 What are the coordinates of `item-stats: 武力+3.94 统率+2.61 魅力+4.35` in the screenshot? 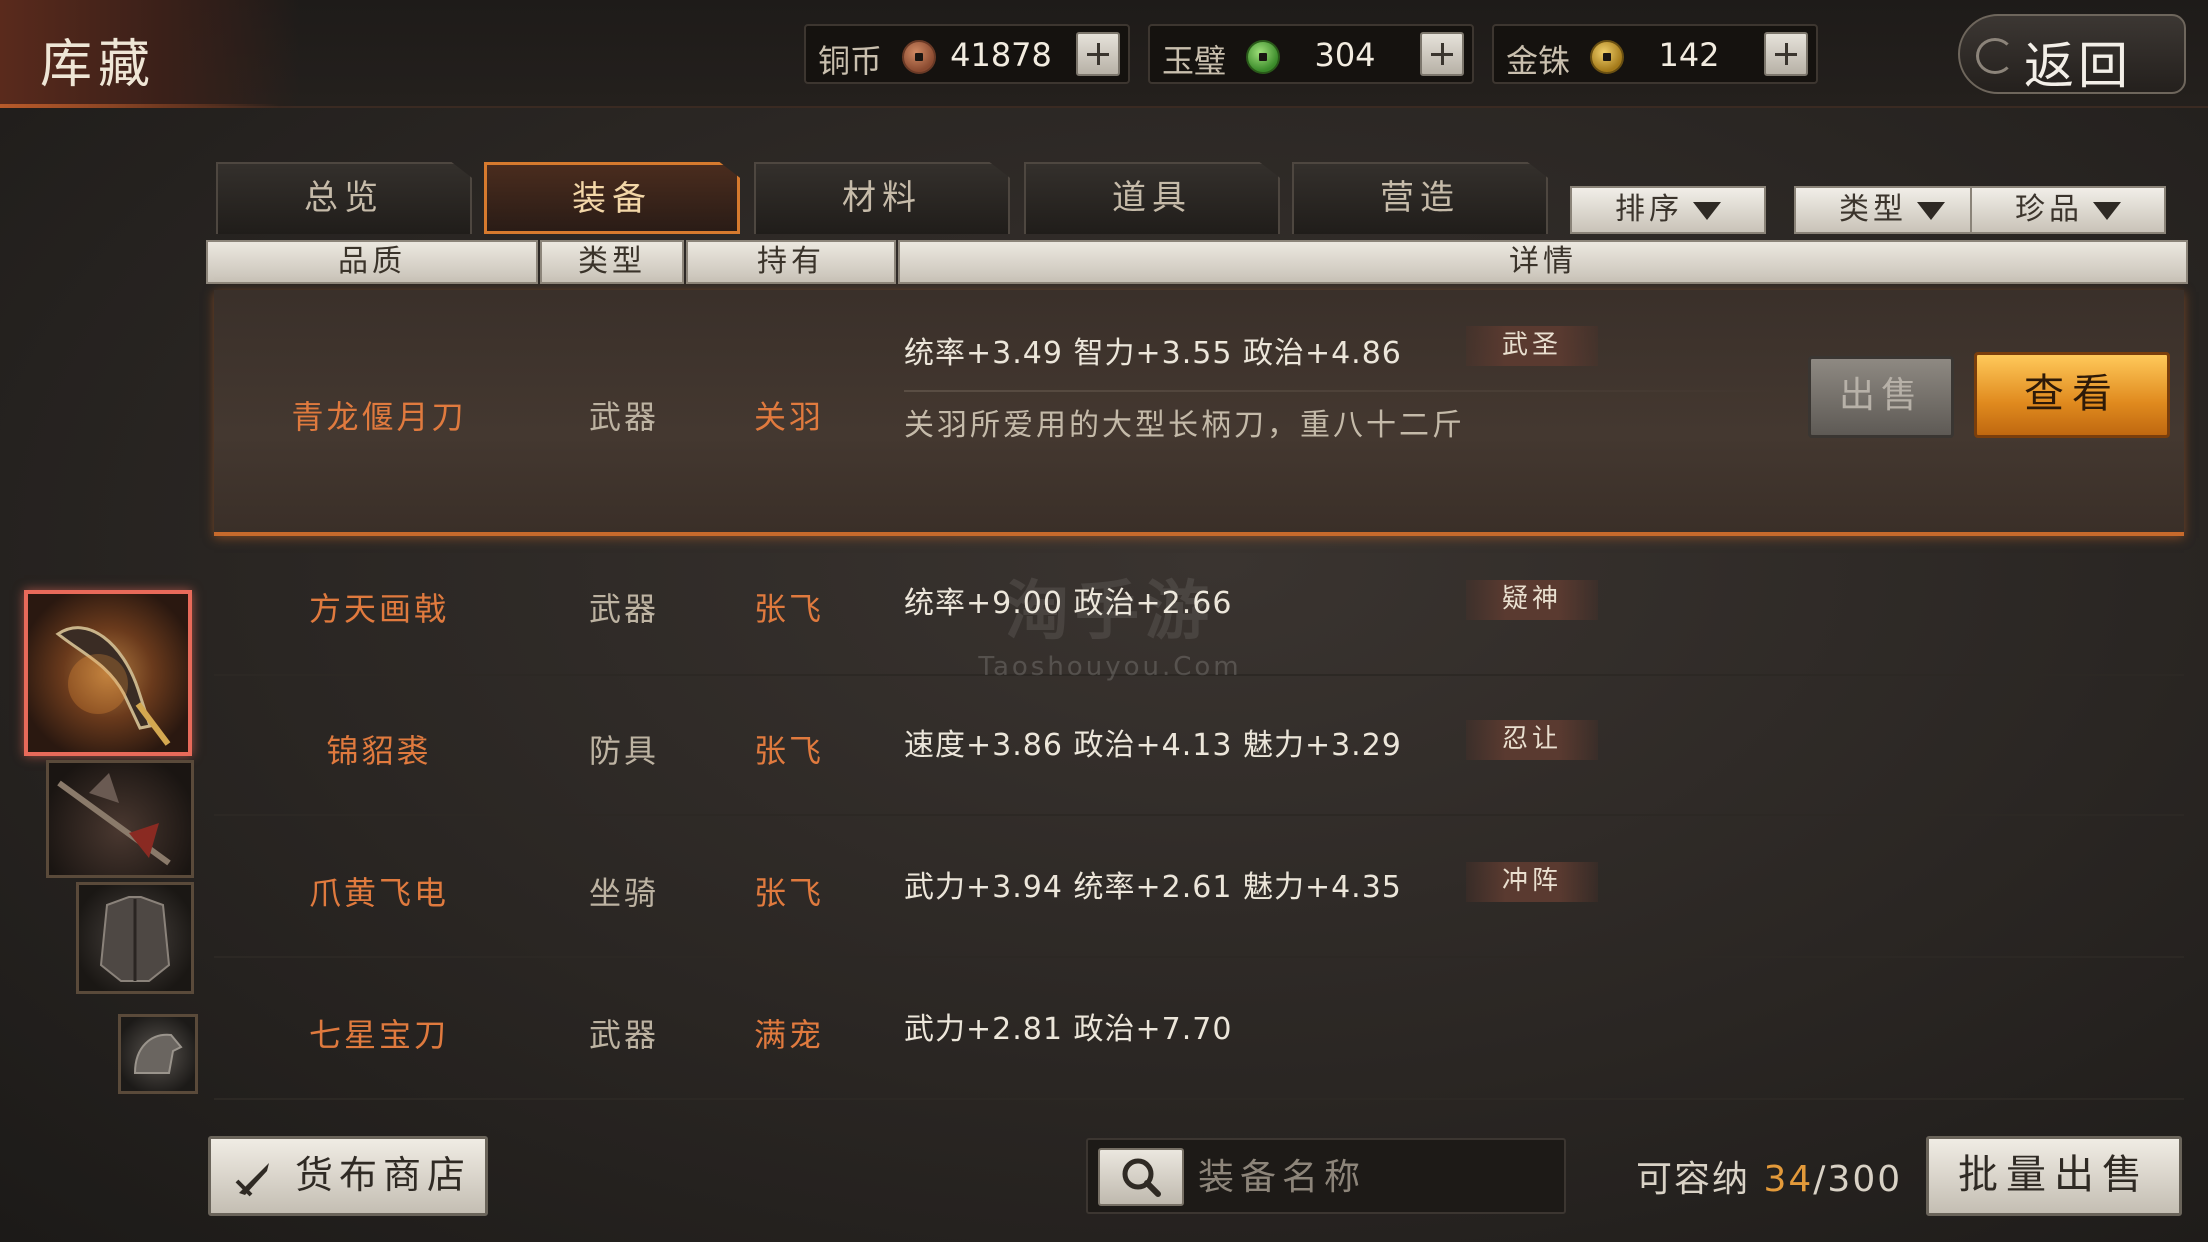 It's located at (1153, 887).